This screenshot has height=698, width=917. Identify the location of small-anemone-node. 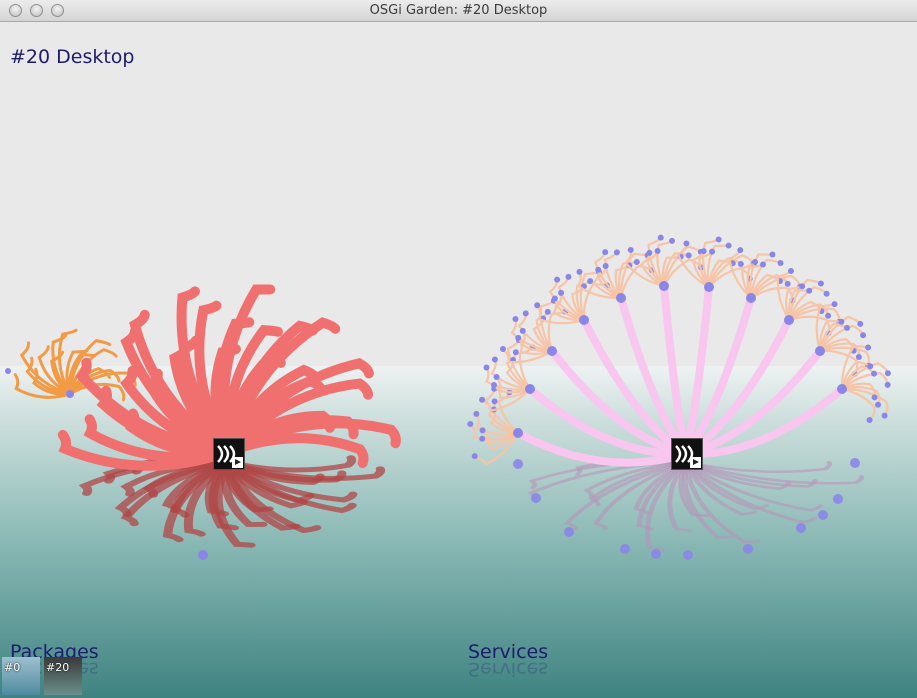
(70, 394).